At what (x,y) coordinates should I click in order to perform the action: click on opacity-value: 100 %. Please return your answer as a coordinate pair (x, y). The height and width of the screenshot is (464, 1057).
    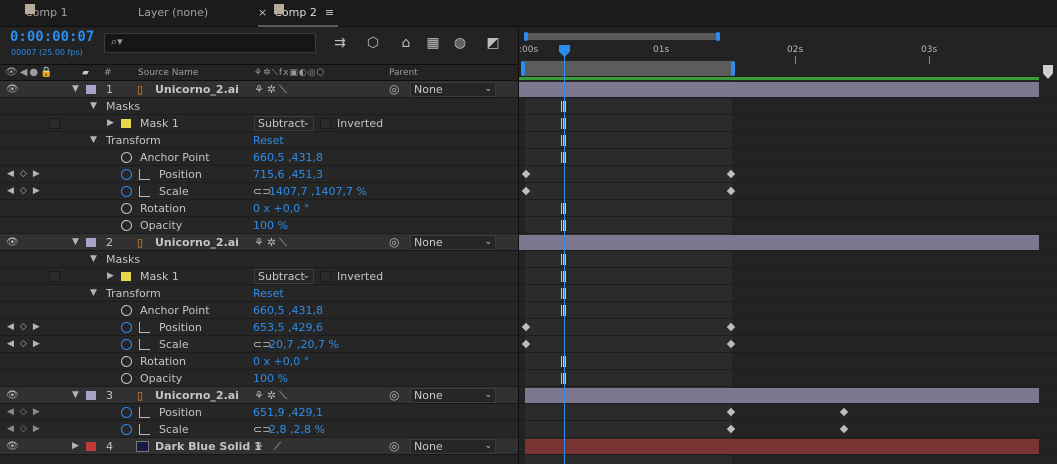
    Looking at the image, I should click on (270, 225).